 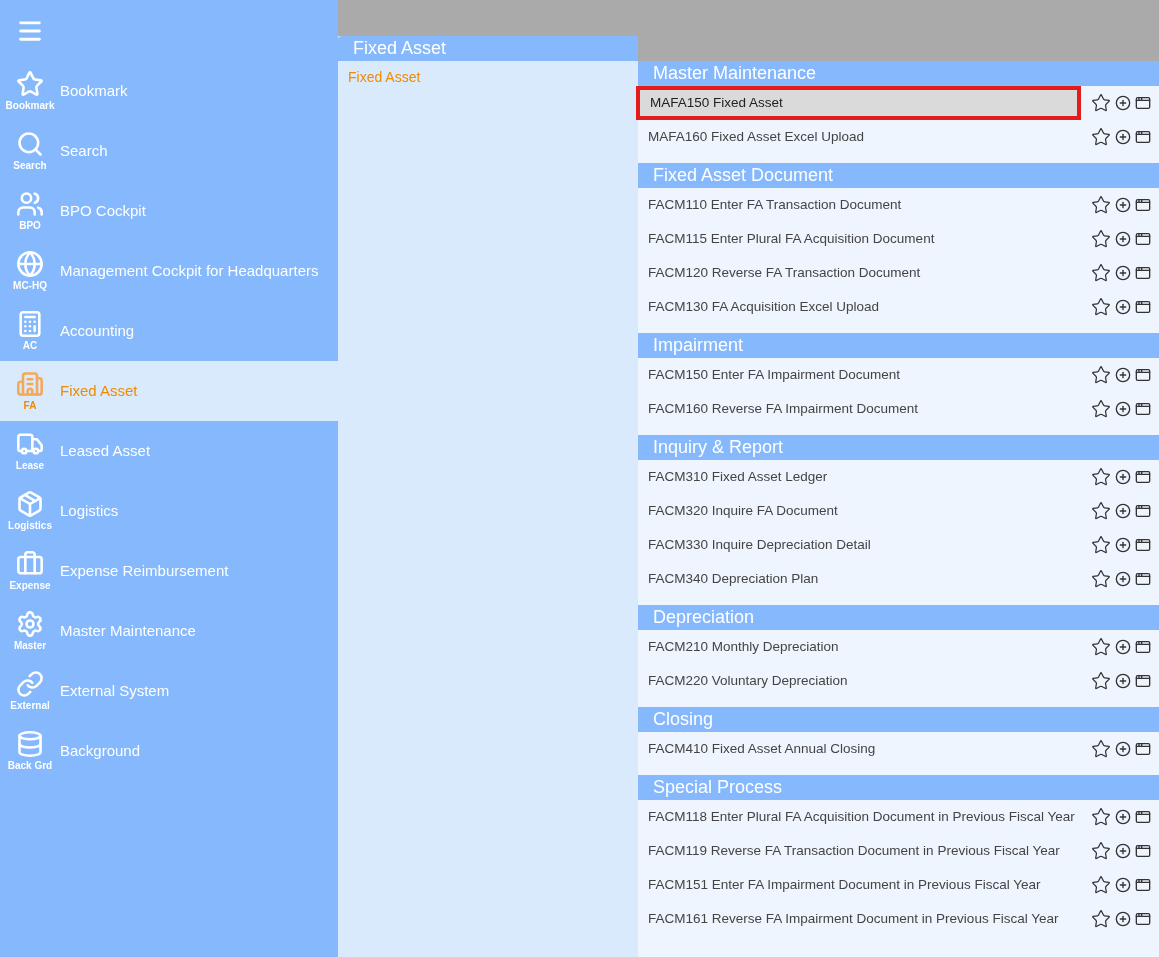 What do you see at coordinates (105, 450) in the screenshot?
I see `sidebar-item-label: Leased Asset` at bounding box center [105, 450].